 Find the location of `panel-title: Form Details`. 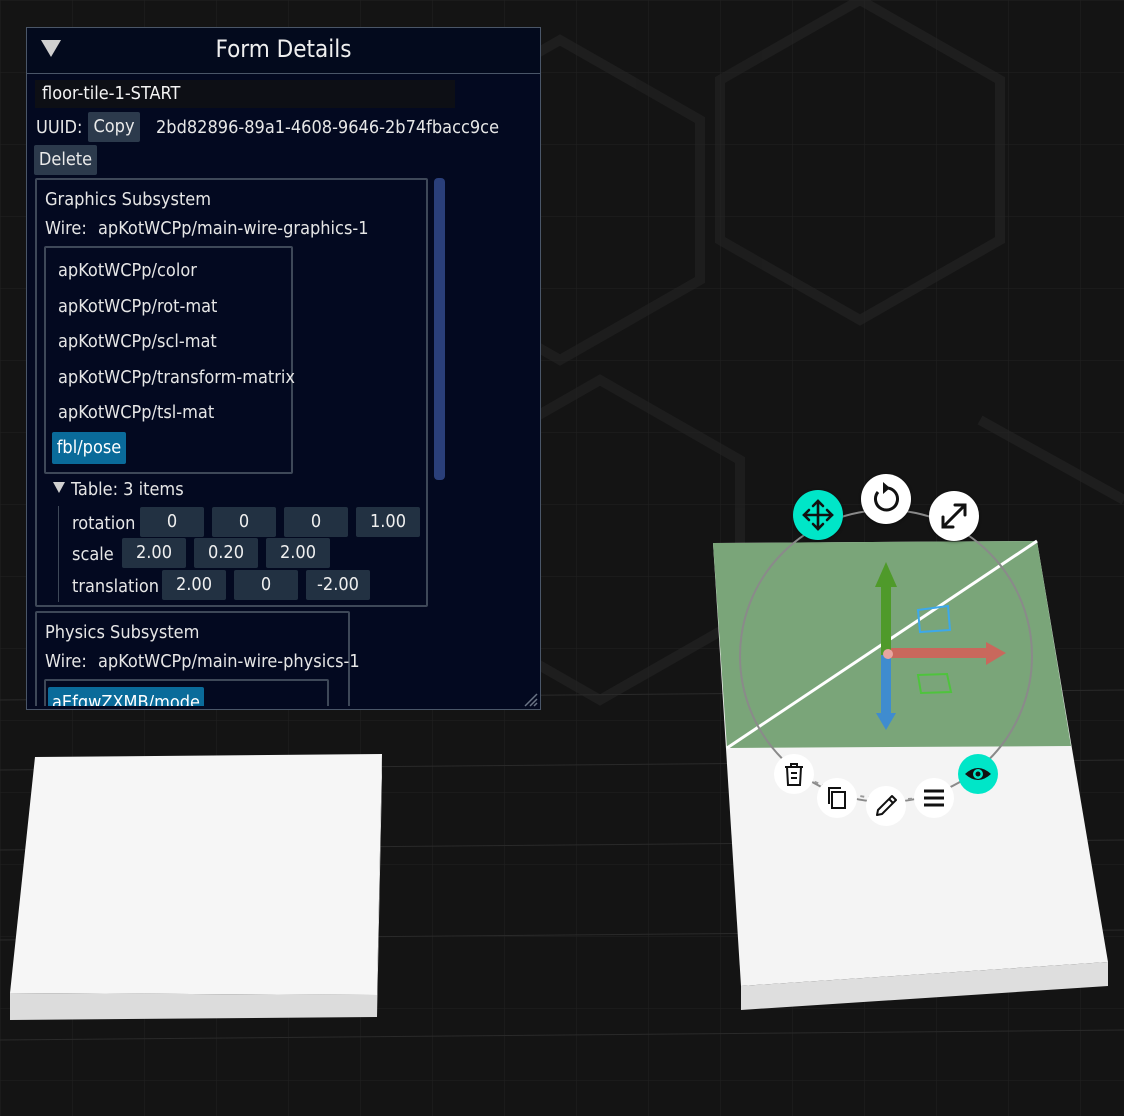

panel-title: Form Details is located at coordinates (283, 49).